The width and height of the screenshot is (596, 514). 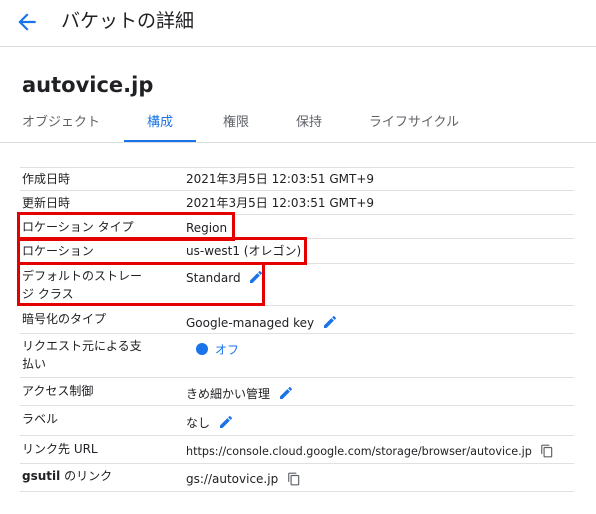 I want to click on row-label: アクセス制御, so click(x=58, y=391).